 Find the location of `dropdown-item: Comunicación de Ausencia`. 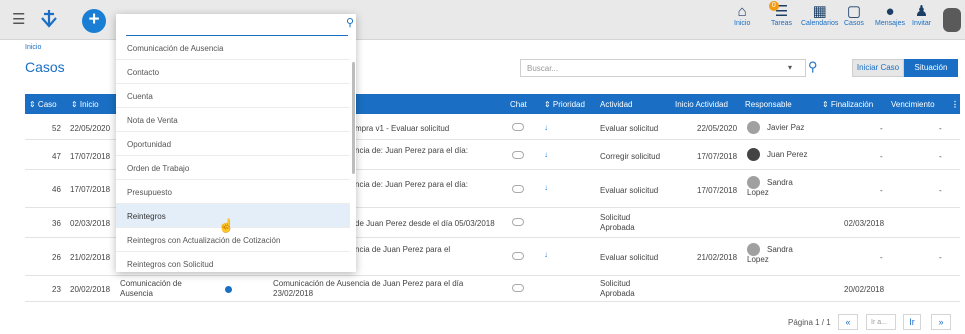

dropdown-item: Comunicación de Ausencia is located at coordinates (233, 48).